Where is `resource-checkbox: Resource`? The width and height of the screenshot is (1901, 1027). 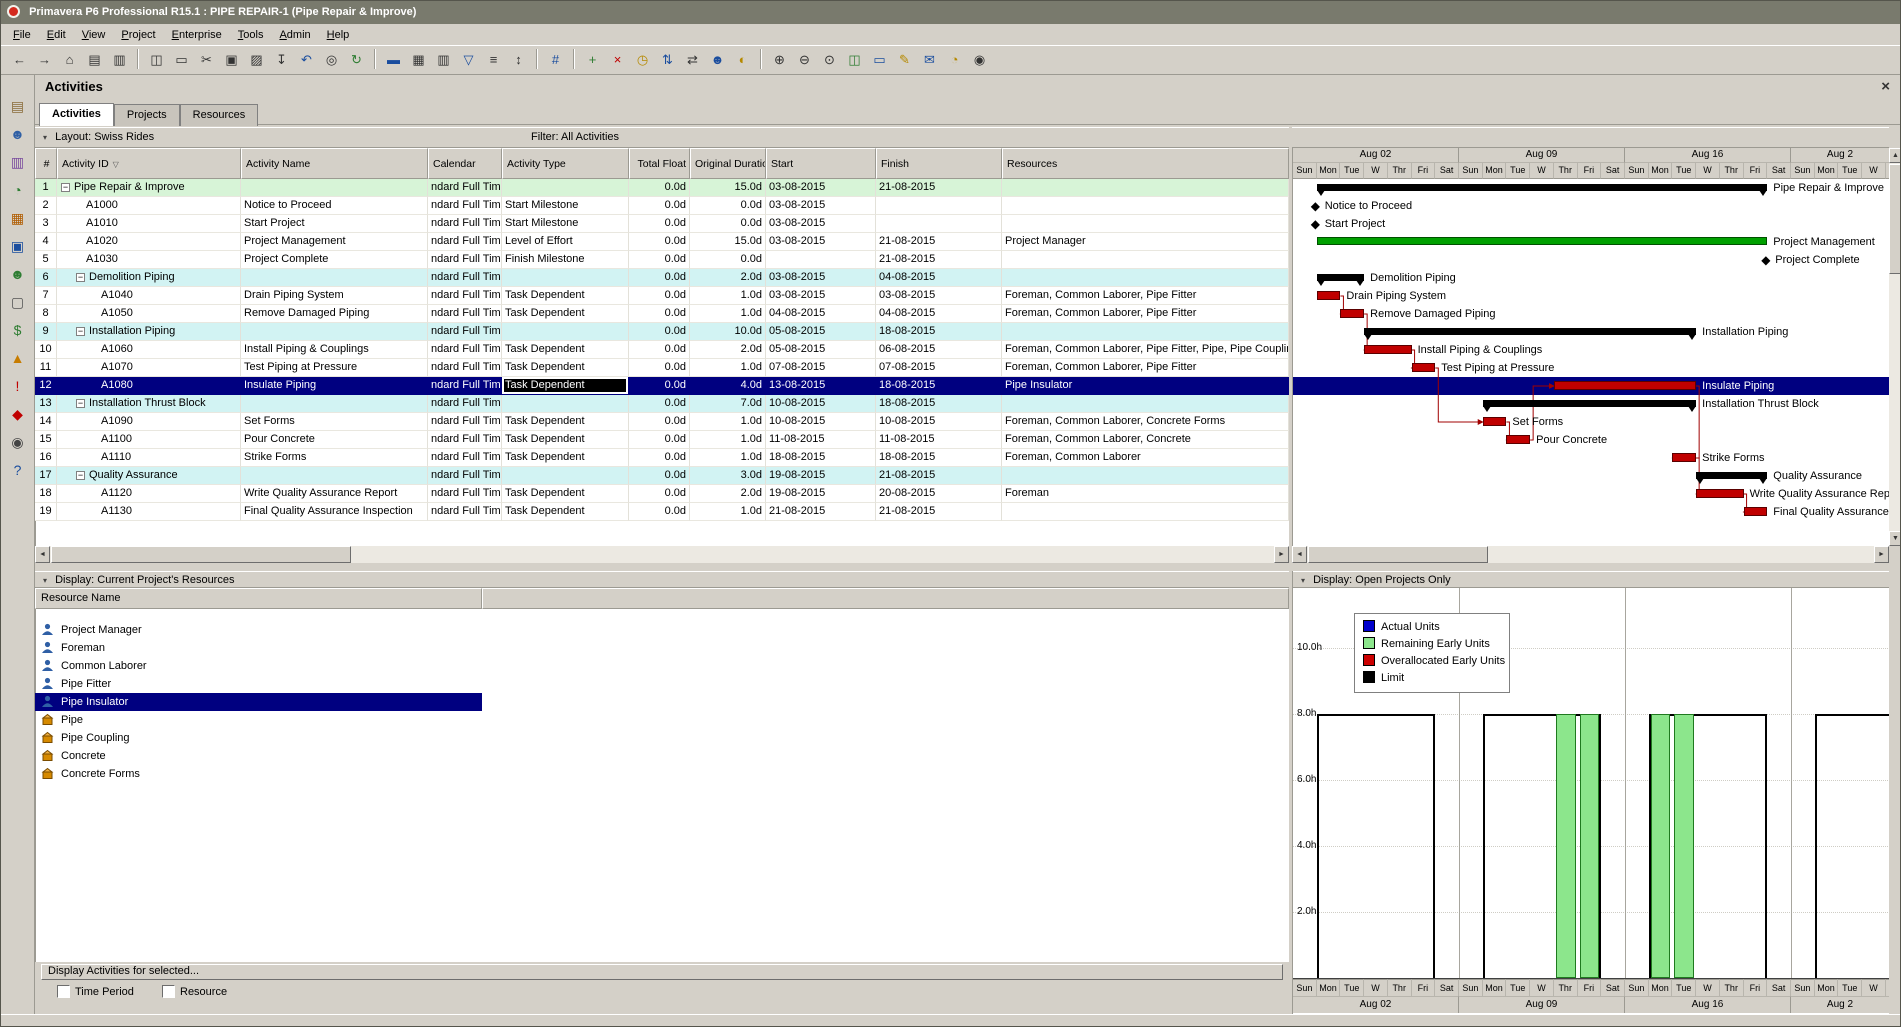
resource-checkbox: Resource is located at coordinates (194, 993).